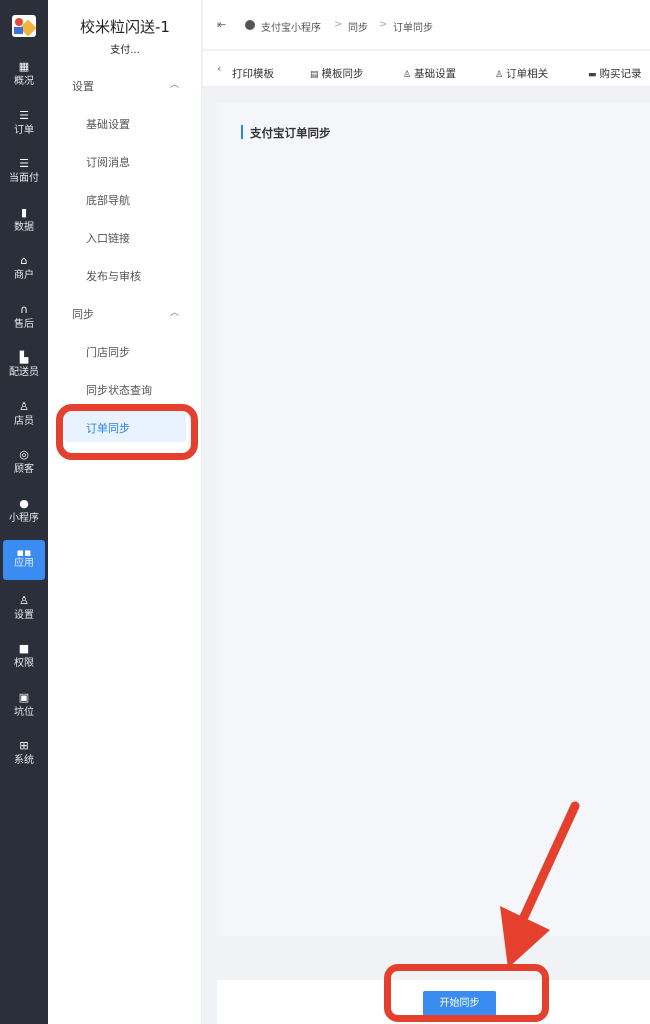 Image resolution: width=650 pixels, height=1024 pixels. Describe the element at coordinates (24, 224) in the screenshot. I see `rail-item-data: ▮ 数据` at that location.